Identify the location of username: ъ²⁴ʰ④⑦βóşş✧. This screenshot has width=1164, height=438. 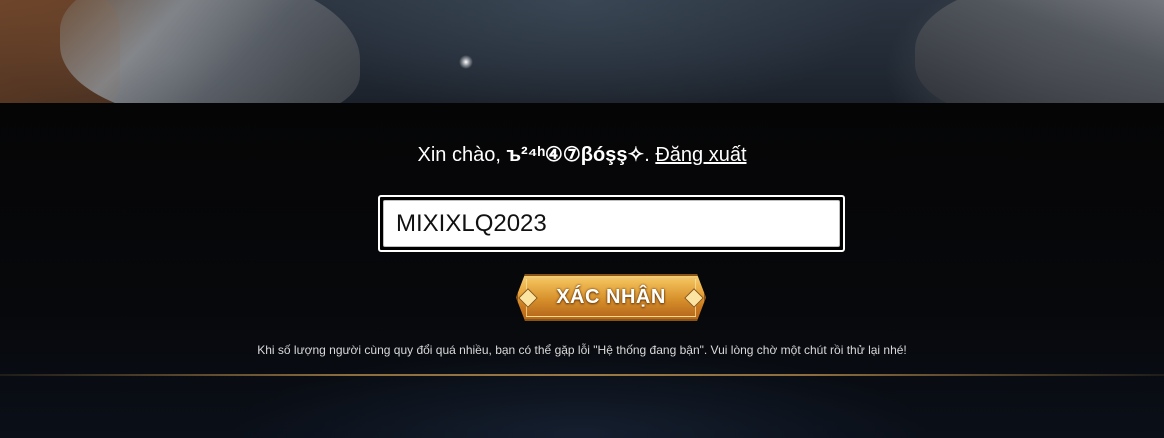
(575, 155).